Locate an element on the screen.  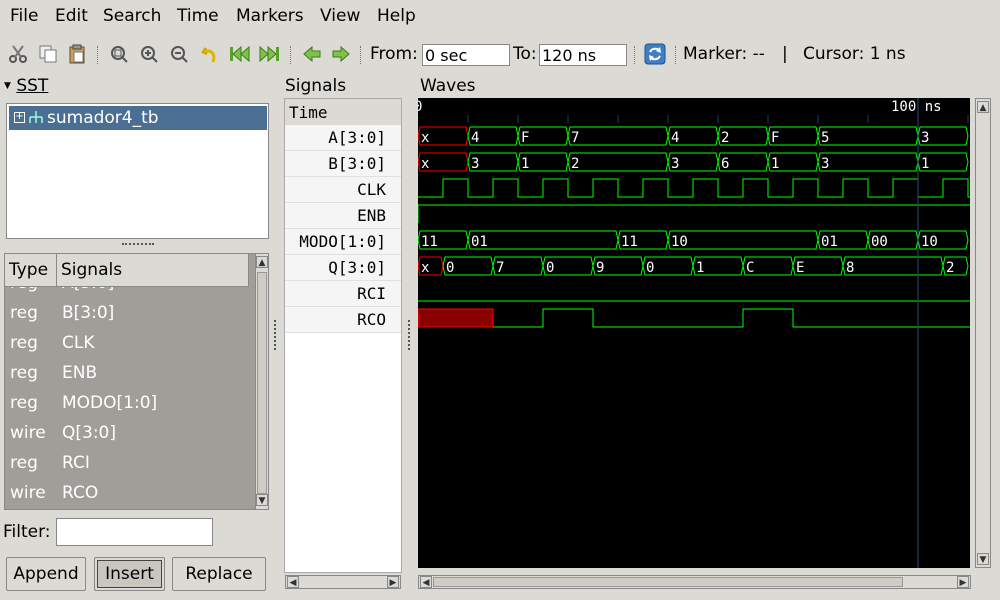
menu-time: Time is located at coordinates (198, 16).